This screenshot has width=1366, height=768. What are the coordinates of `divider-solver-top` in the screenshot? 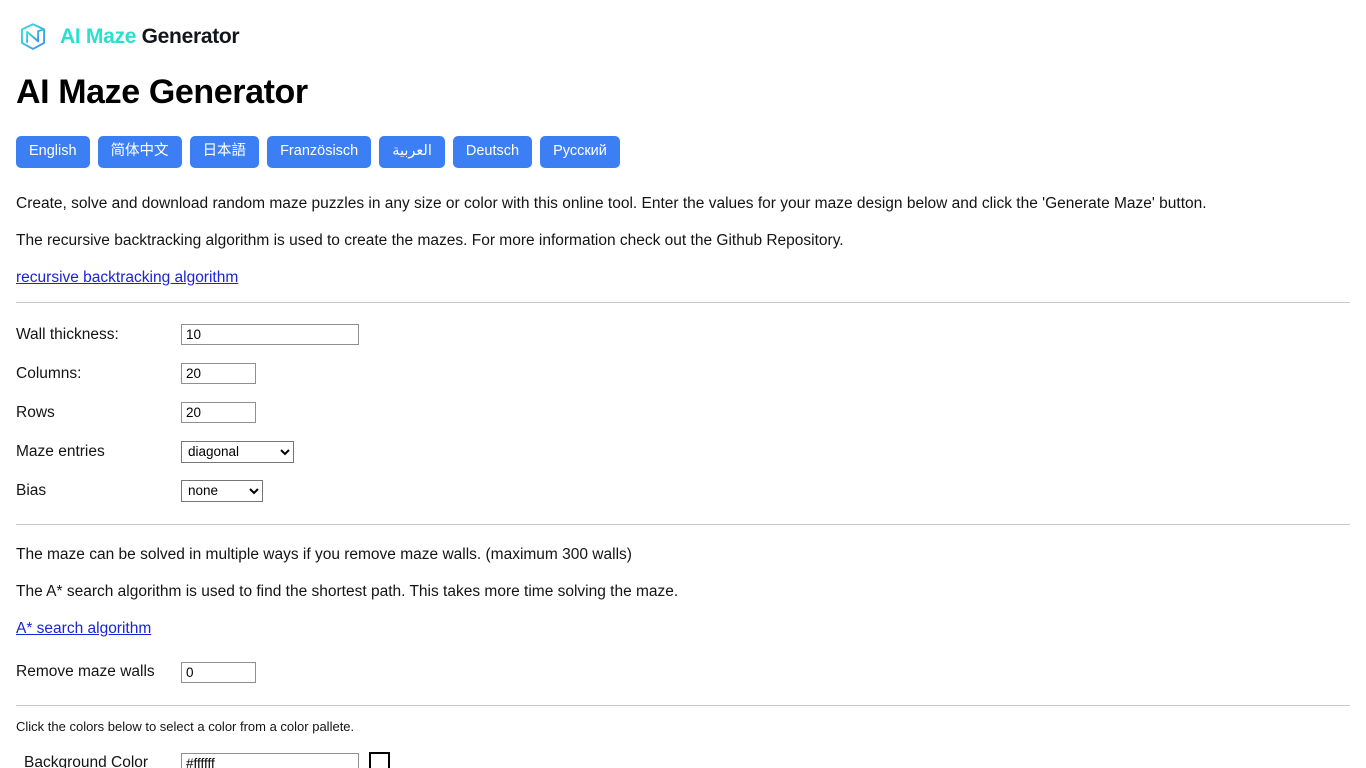 It's located at (683, 524).